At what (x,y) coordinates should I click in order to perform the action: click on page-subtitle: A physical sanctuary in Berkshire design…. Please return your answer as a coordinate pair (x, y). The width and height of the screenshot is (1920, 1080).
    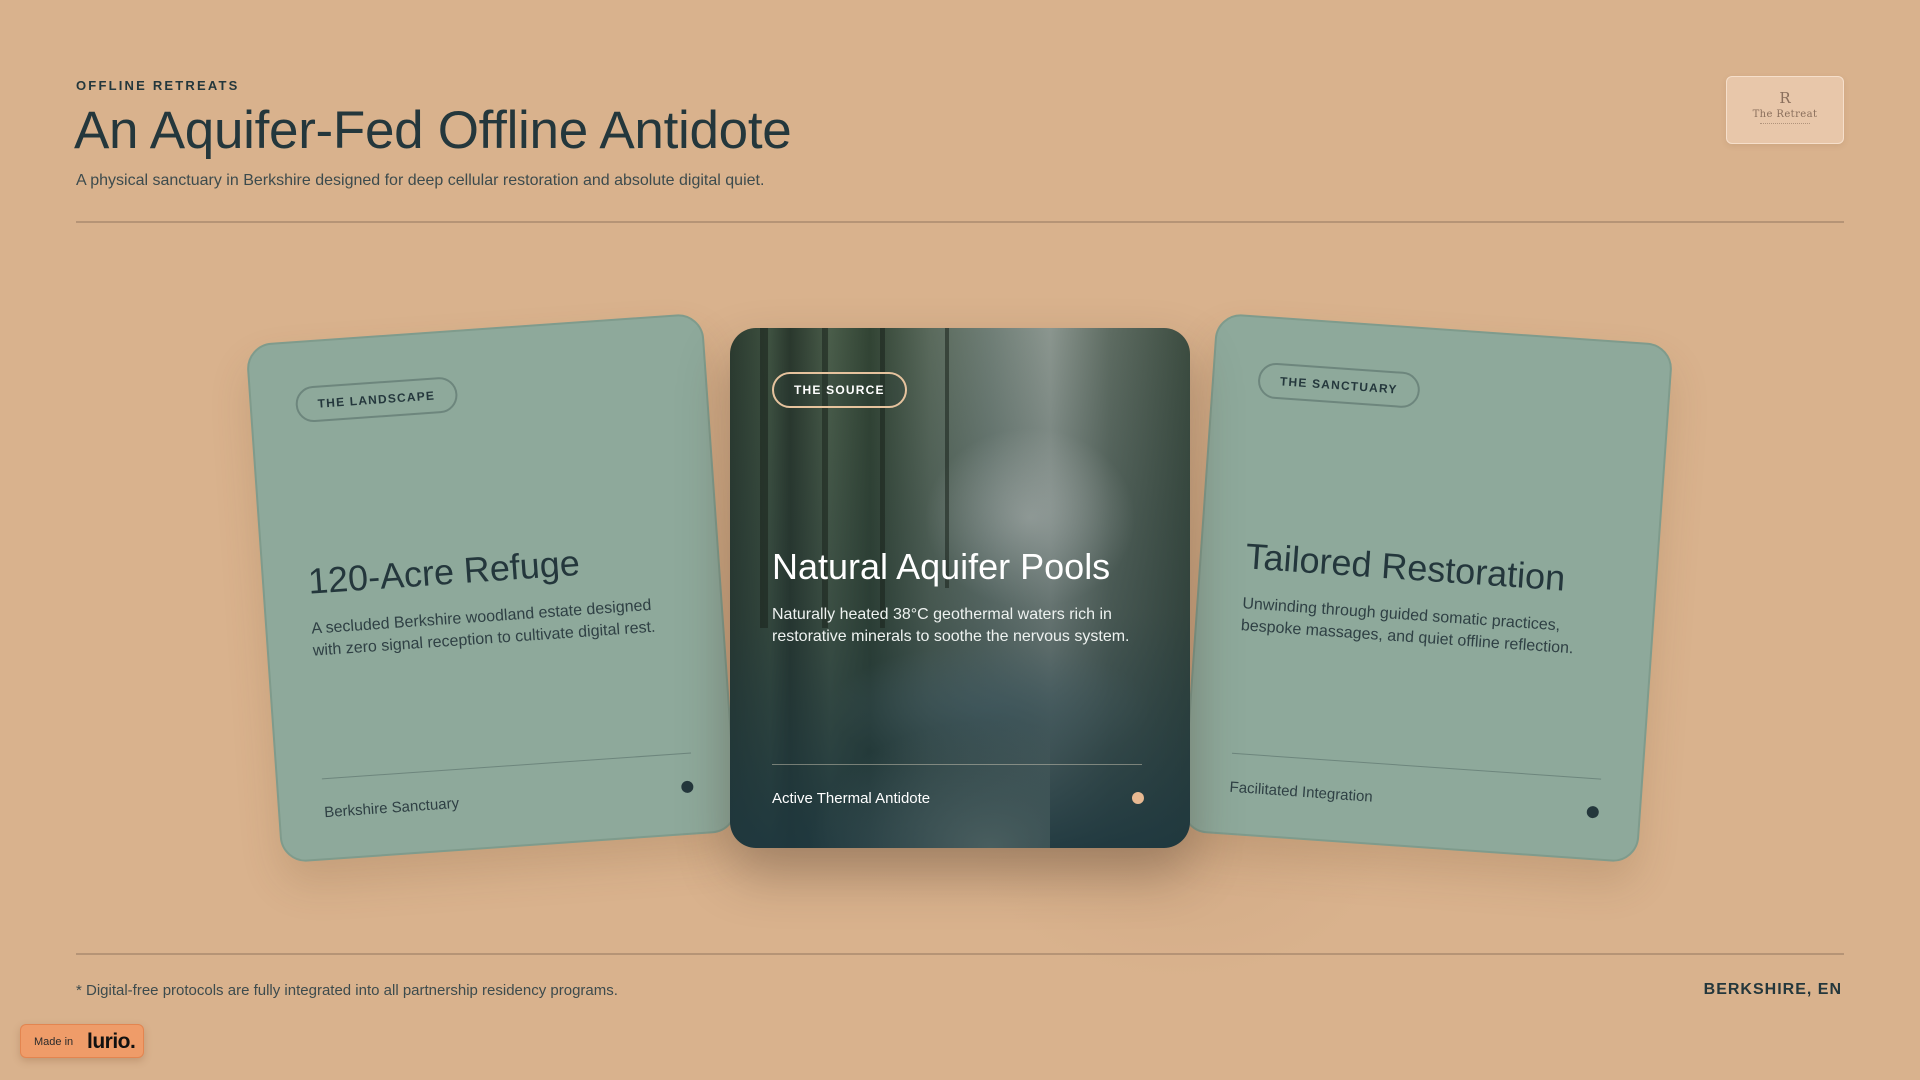
    Looking at the image, I should click on (420, 180).